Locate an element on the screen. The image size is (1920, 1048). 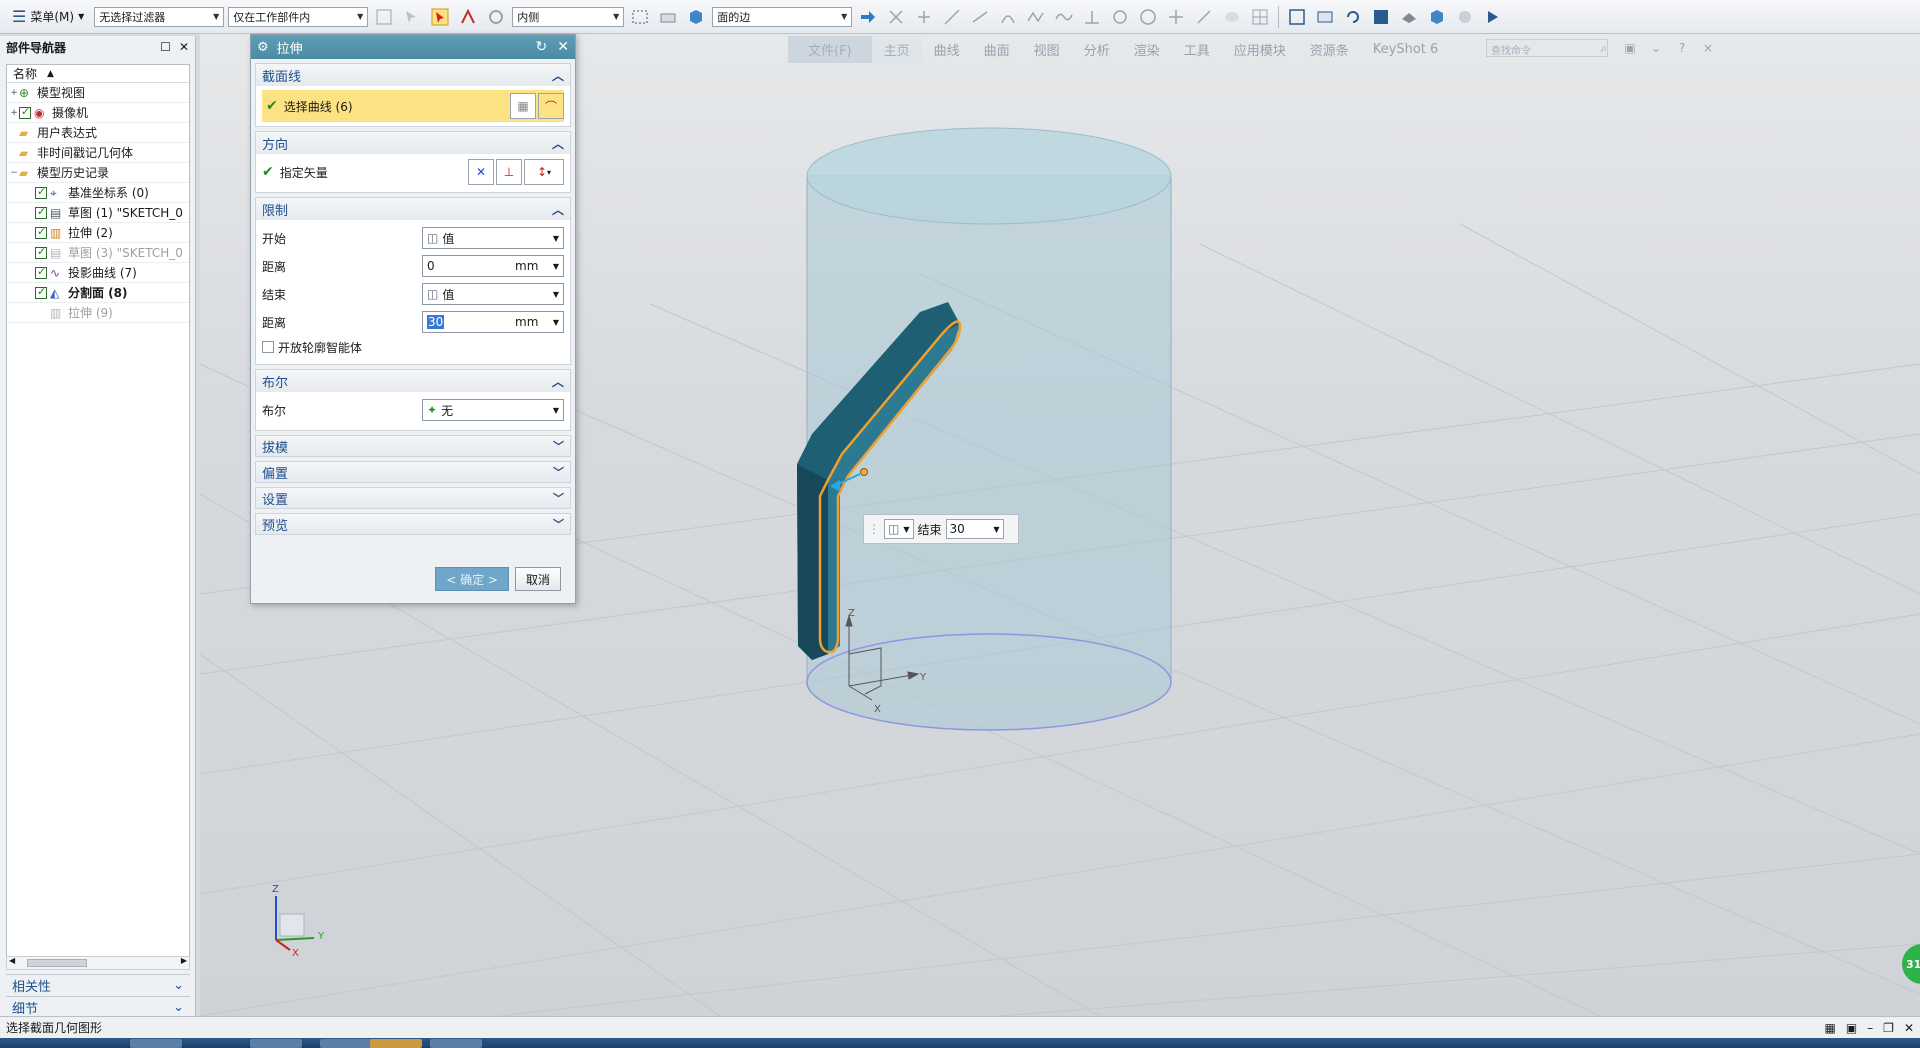
eraser-icon is located at coordinates (668, 17).